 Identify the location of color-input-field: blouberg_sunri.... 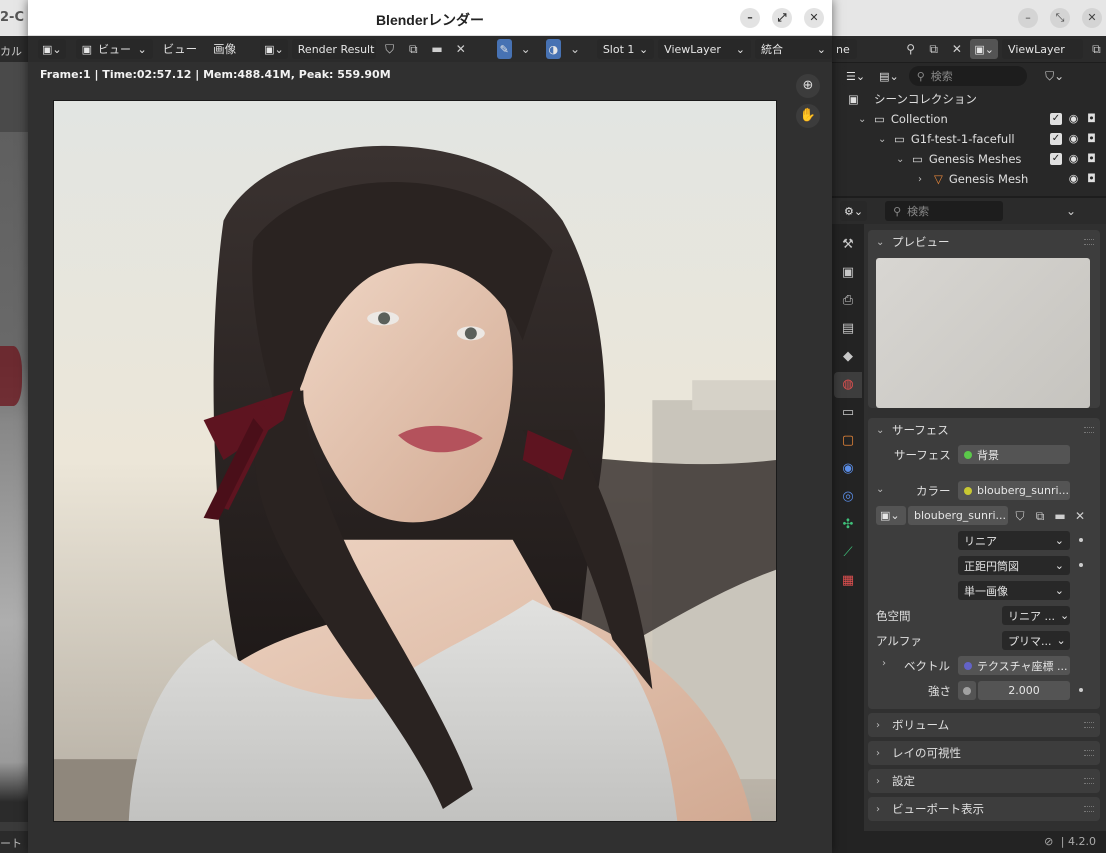
(1014, 490).